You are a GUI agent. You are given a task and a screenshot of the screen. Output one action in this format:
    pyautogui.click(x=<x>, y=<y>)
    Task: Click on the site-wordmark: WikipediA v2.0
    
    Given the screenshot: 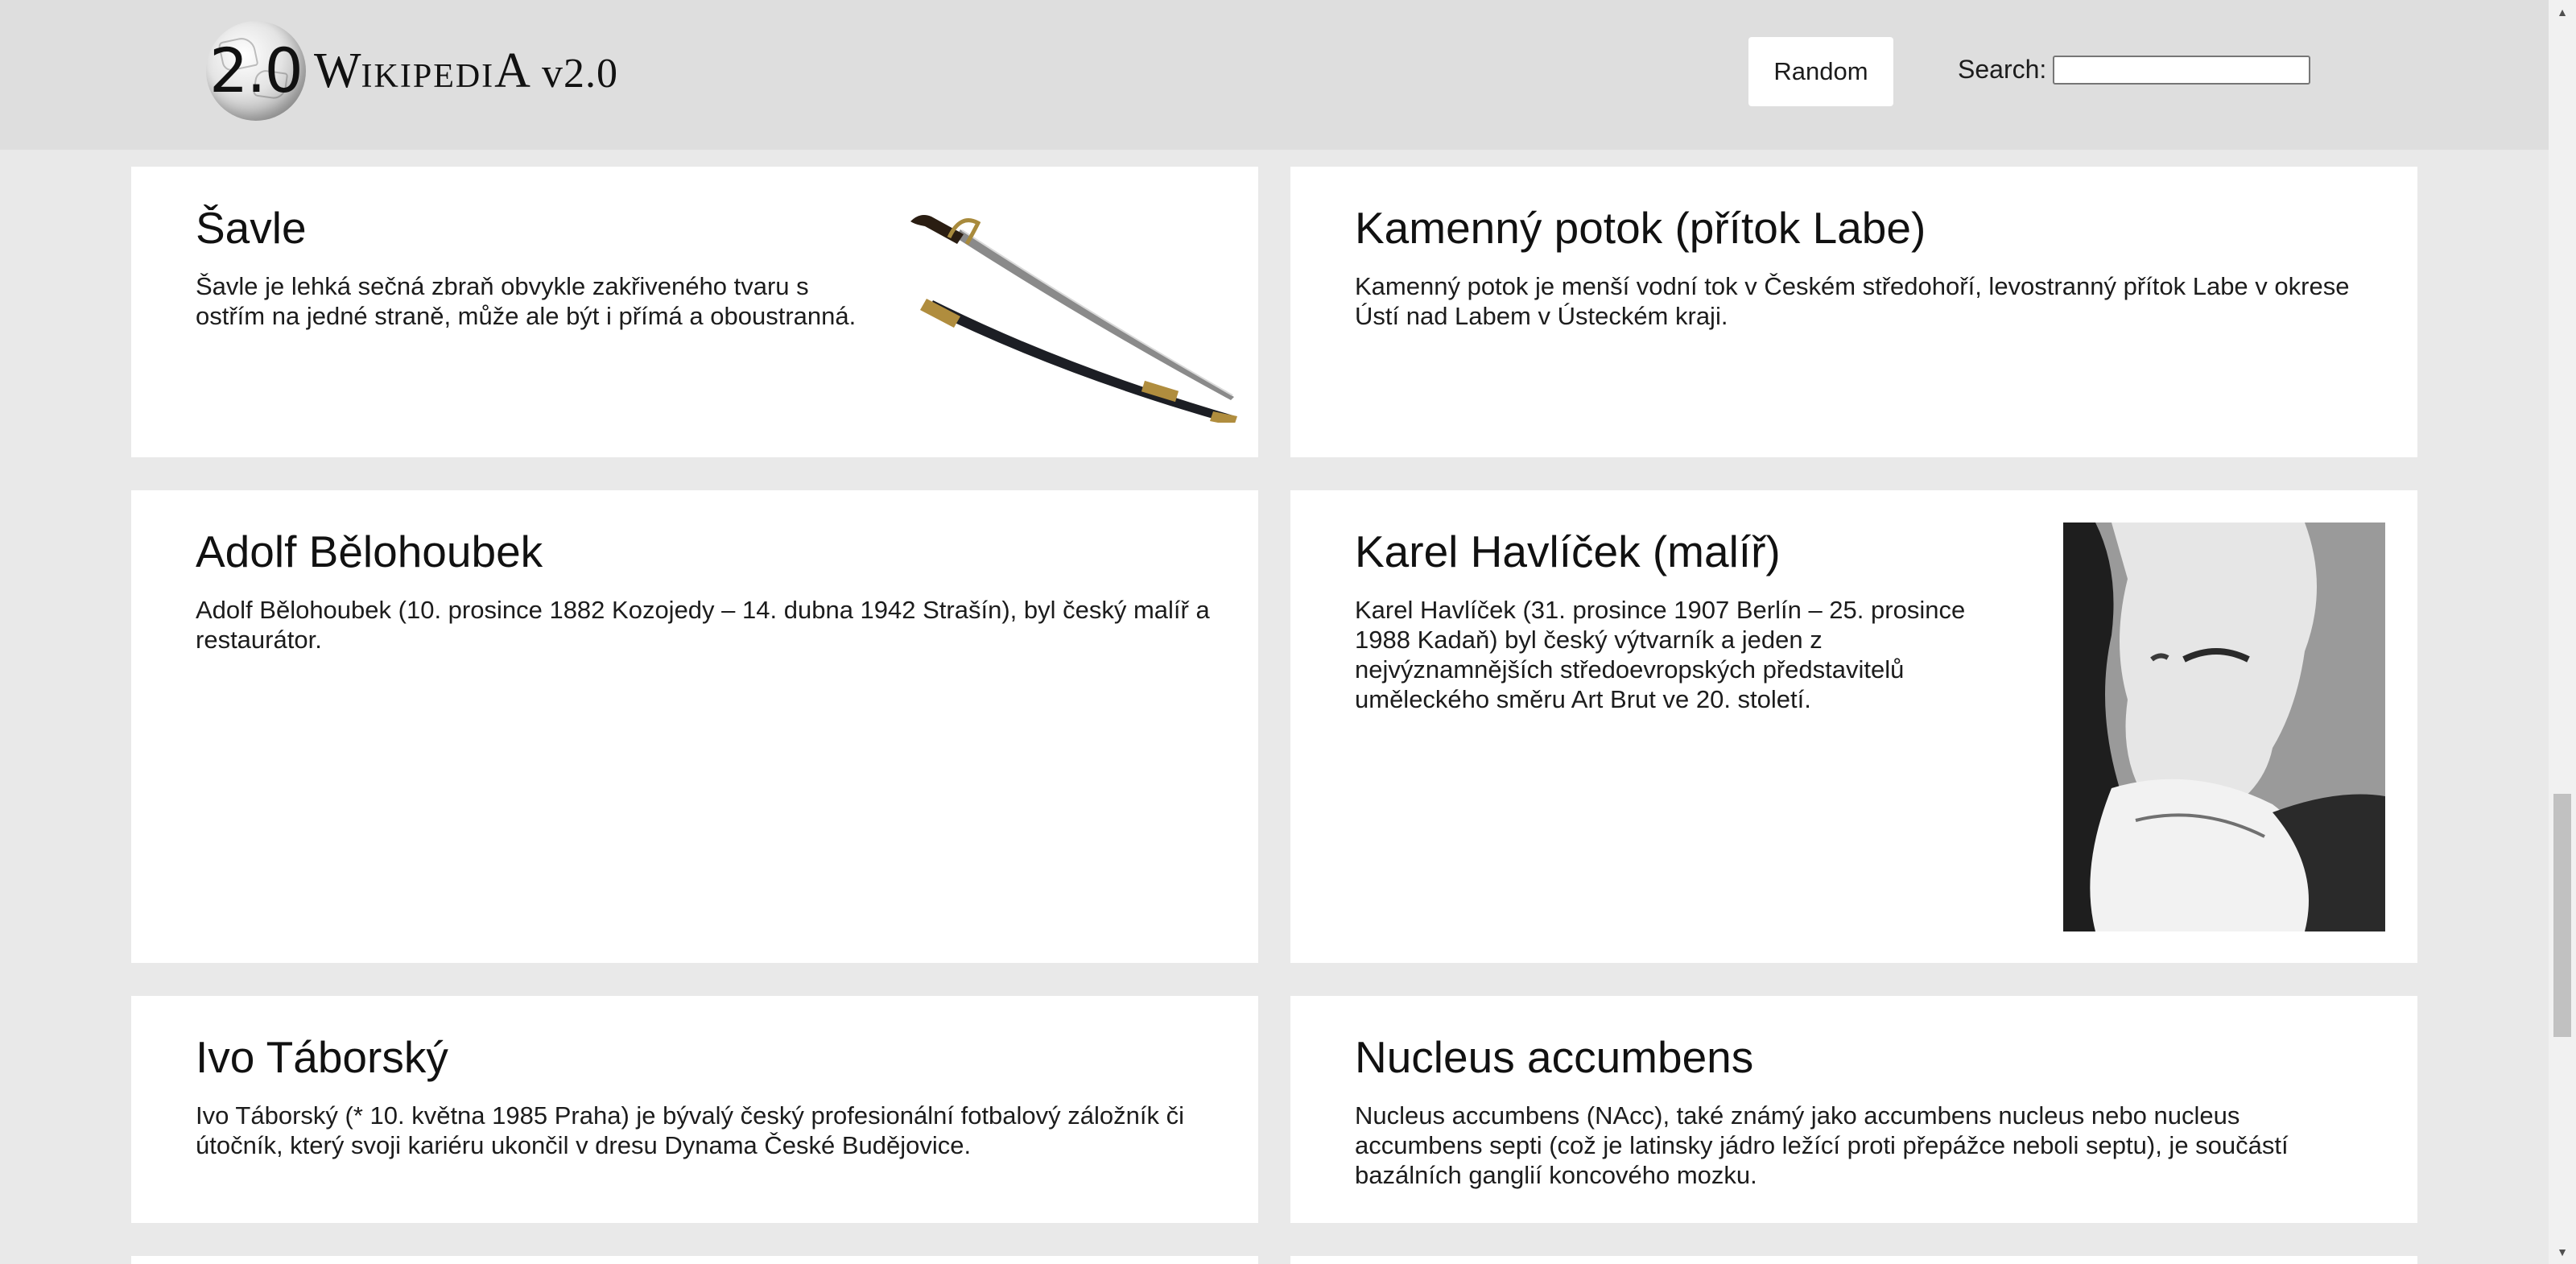 What is the action you would take?
    pyautogui.click(x=466, y=72)
    